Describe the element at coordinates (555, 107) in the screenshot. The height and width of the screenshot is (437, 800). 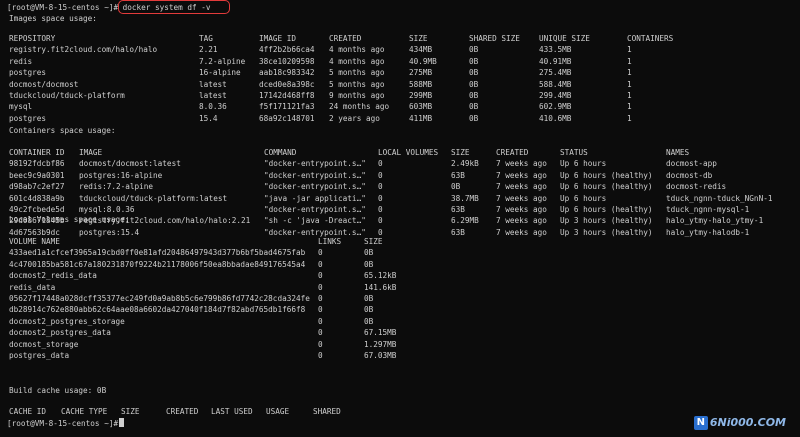
I see `image-cell: 602.9MB` at that location.